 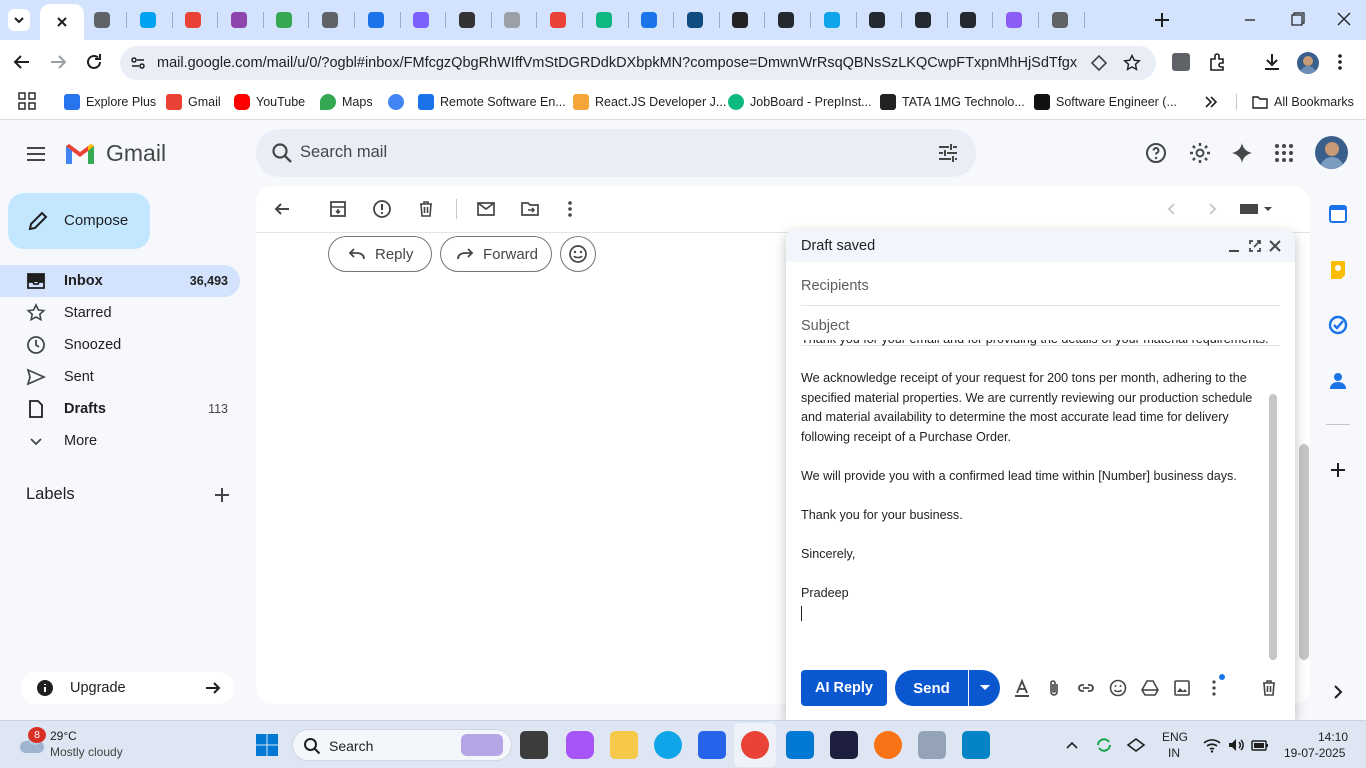 I want to click on google-drive-icon, so click(x=1150, y=688).